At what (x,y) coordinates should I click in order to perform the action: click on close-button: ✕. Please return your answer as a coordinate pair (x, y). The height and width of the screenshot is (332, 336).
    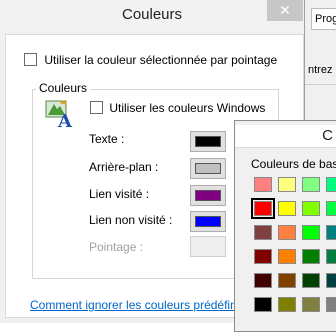
    Looking at the image, I should click on (285, 10).